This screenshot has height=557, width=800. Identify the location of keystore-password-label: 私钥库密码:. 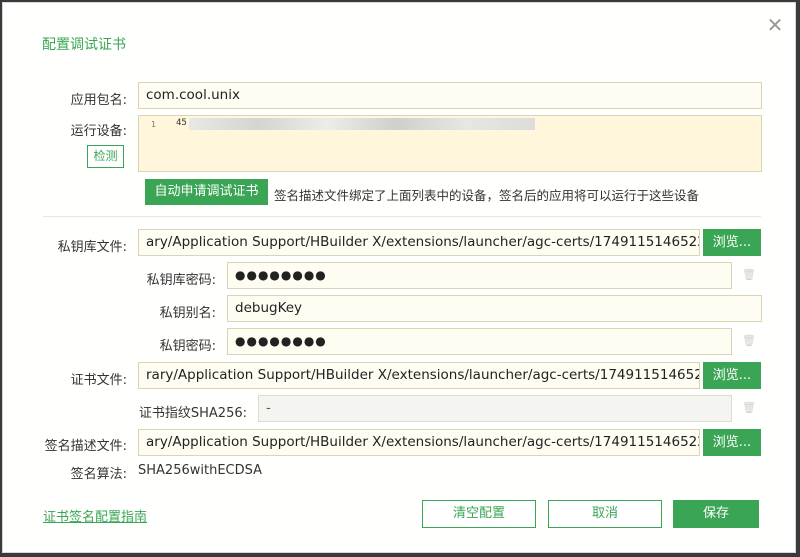
(181, 280).